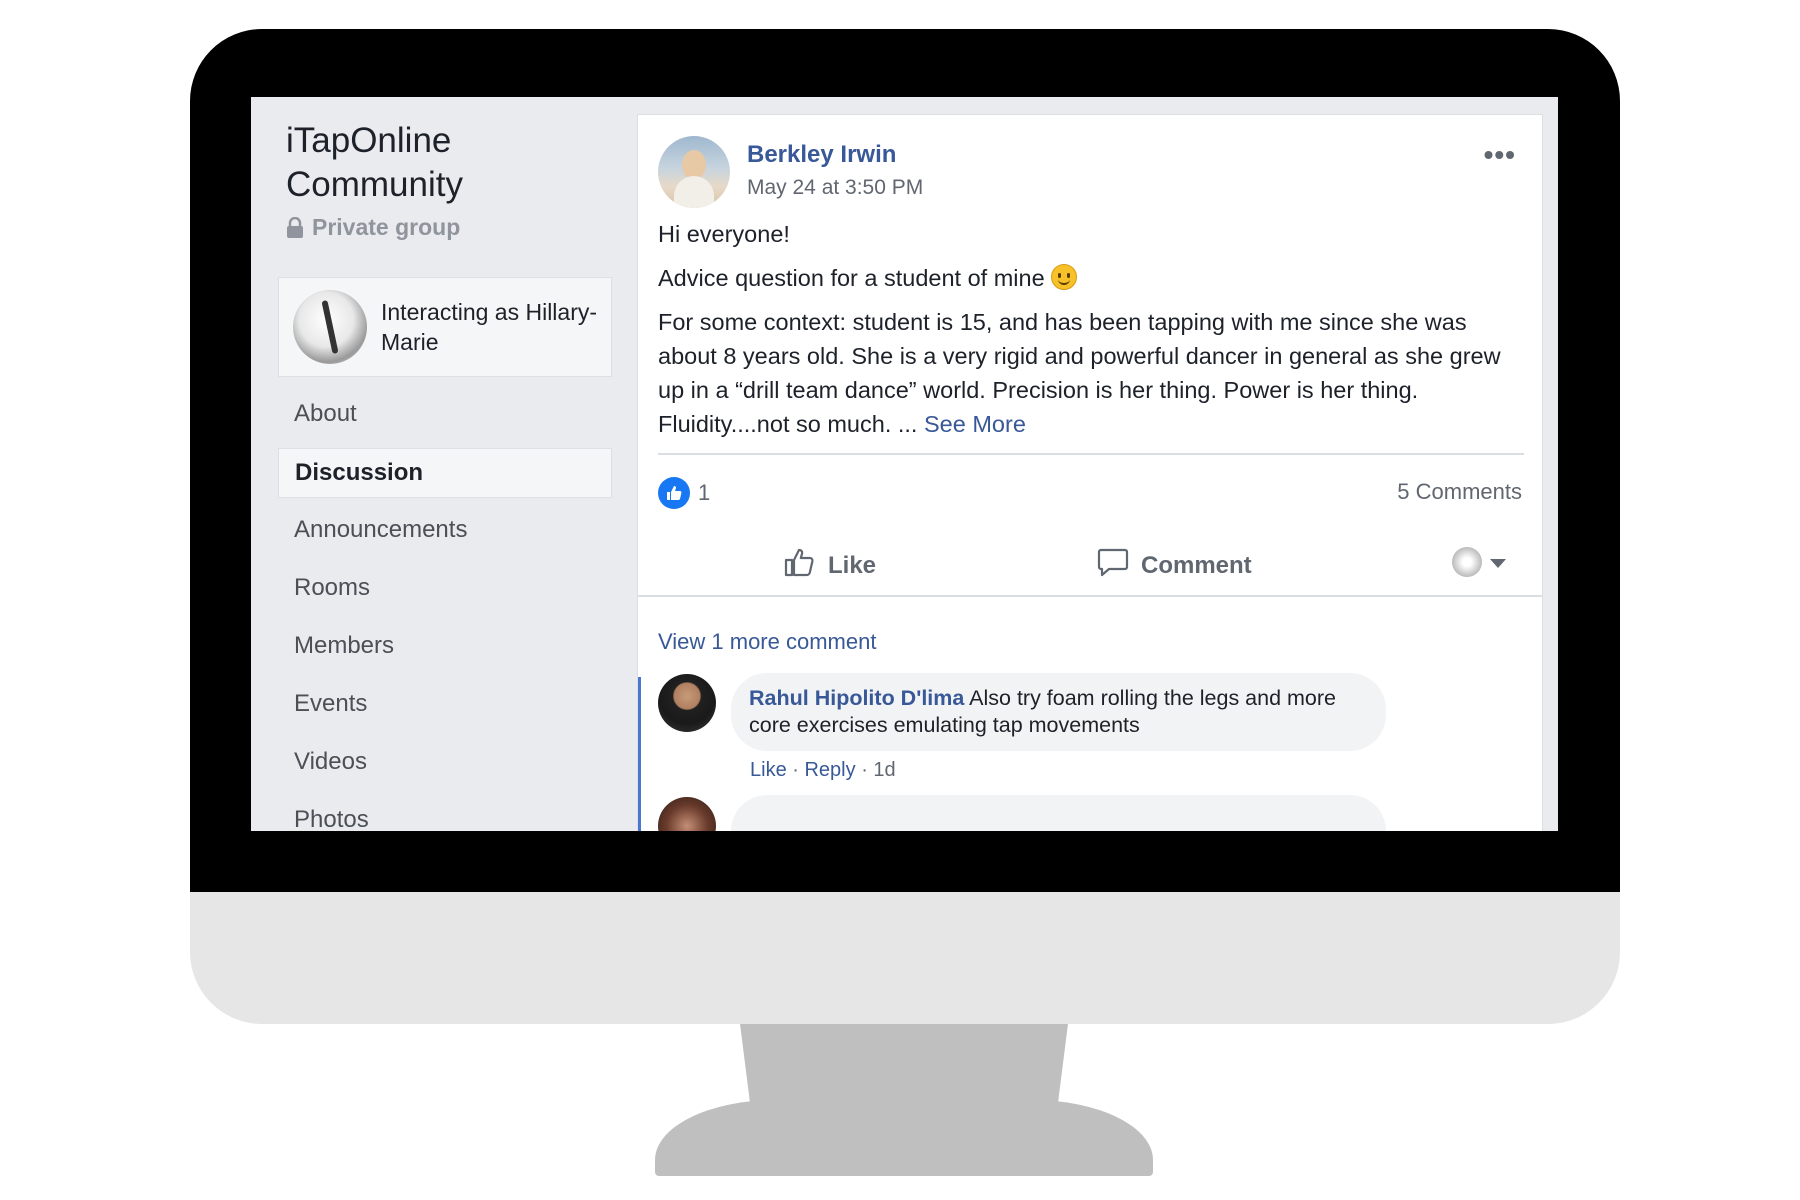 This screenshot has height=1200, width=1800. I want to click on comment-label: Comment, so click(1196, 565).